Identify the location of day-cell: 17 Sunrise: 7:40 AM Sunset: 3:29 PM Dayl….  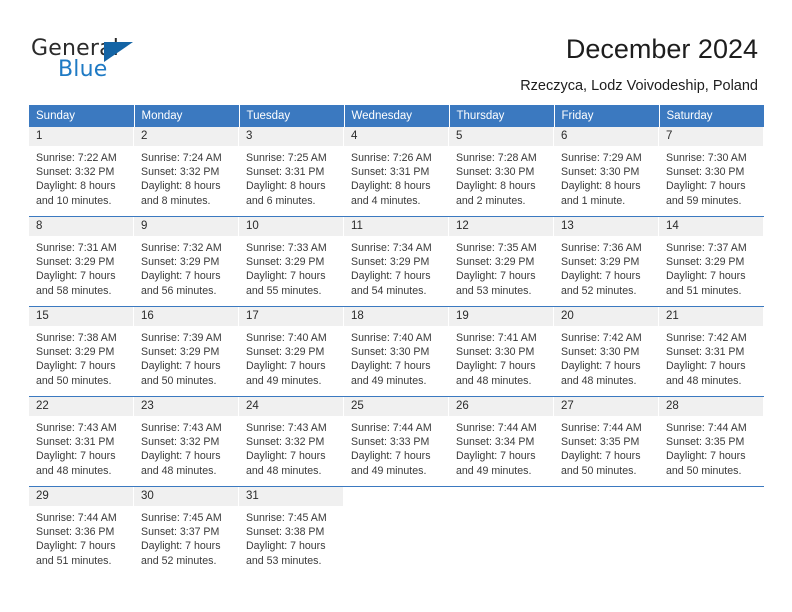
(291, 351).